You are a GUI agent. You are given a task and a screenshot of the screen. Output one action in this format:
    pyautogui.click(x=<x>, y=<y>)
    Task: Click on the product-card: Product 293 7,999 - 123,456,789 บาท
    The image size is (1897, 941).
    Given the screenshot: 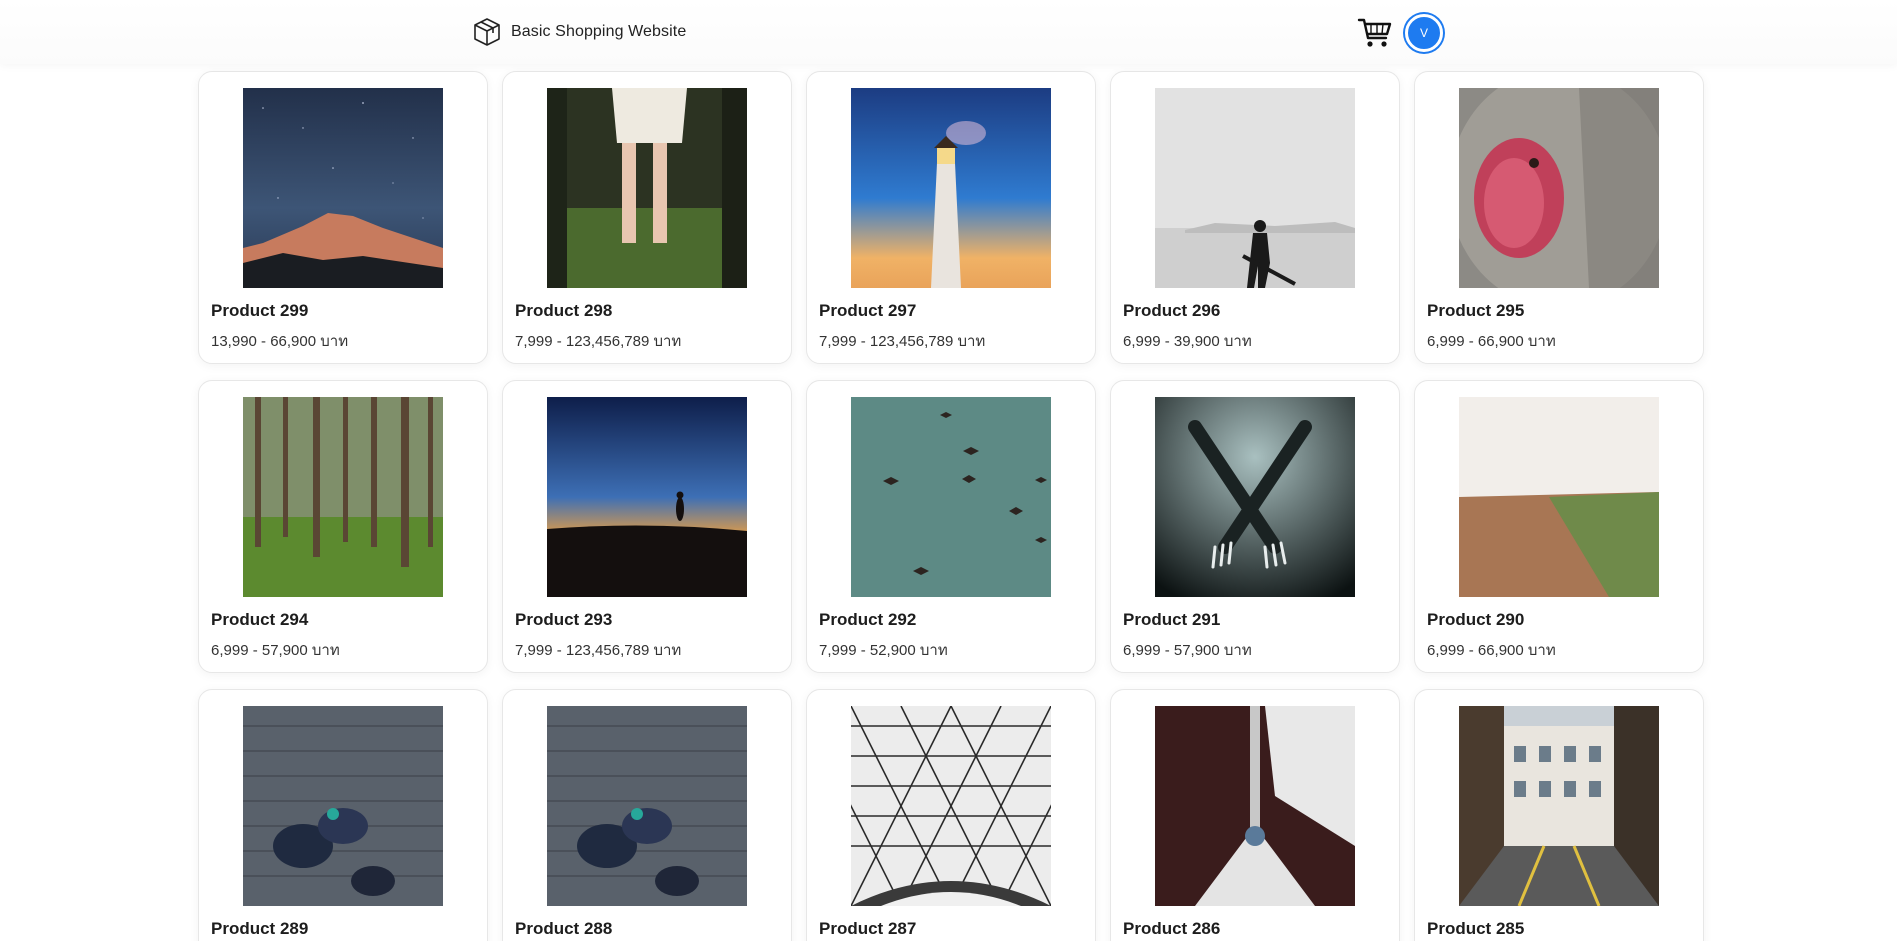 What is the action you would take?
    pyautogui.click(x=647, y=526)
    